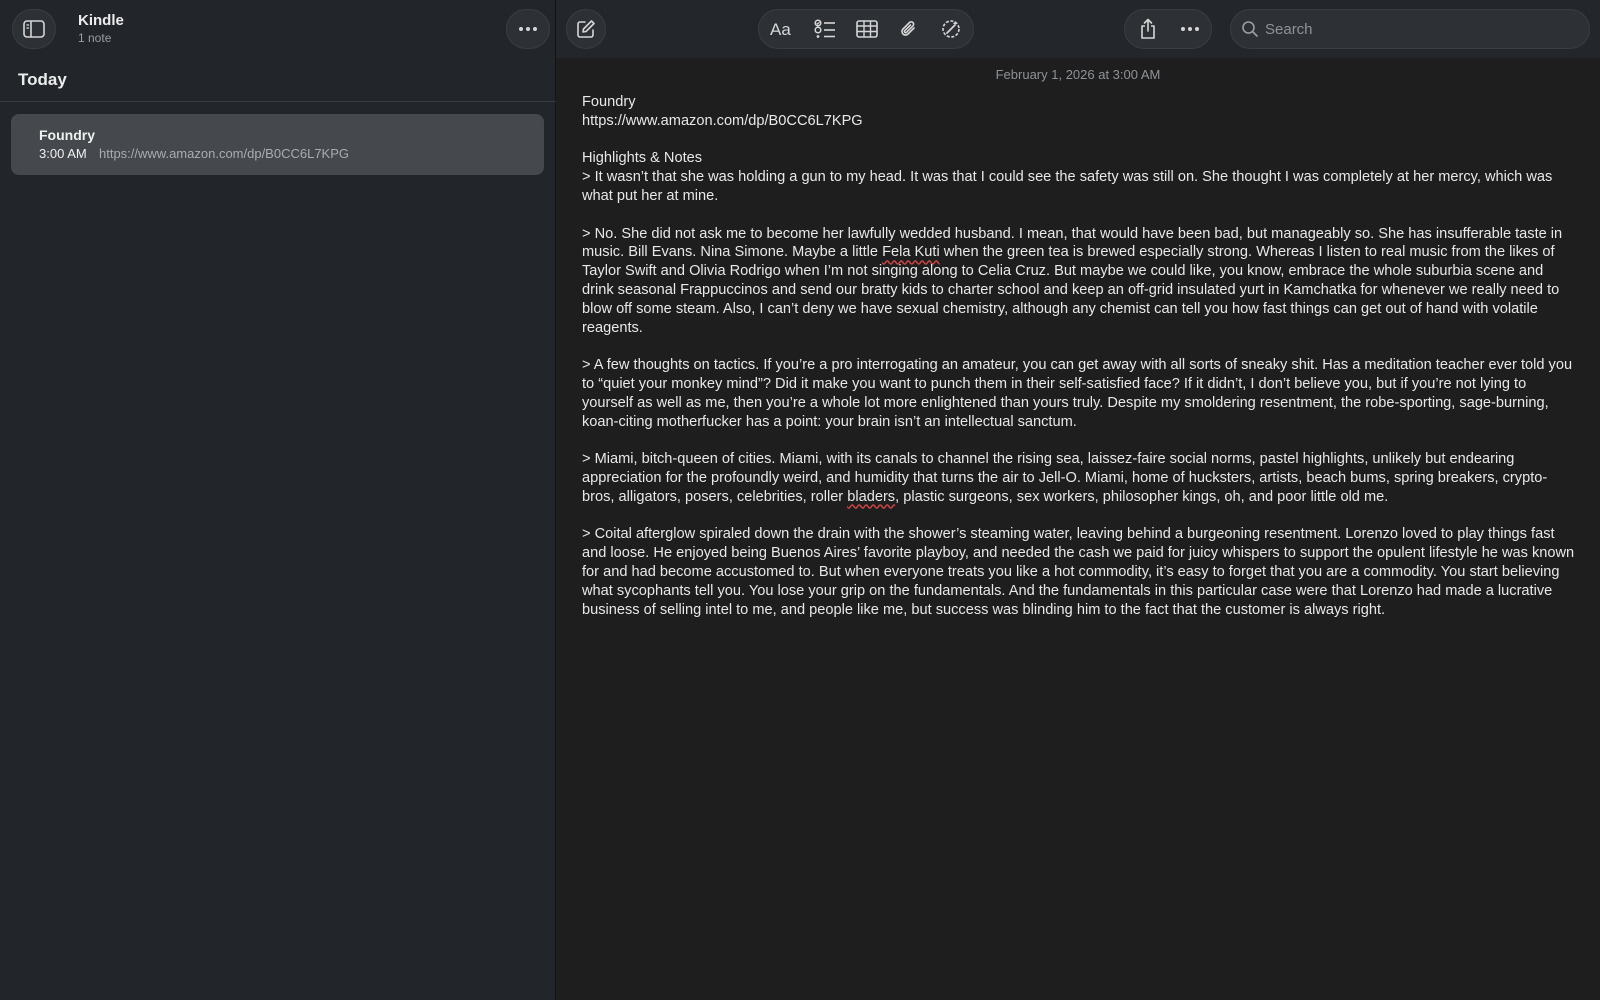 This screenshot has width=1600, height=1000. Describe the element at coordinates (722, 120) in the screenshot. I see `note-url: https://www.amazon.com/dp/B0CC6L7KPG` at that location.